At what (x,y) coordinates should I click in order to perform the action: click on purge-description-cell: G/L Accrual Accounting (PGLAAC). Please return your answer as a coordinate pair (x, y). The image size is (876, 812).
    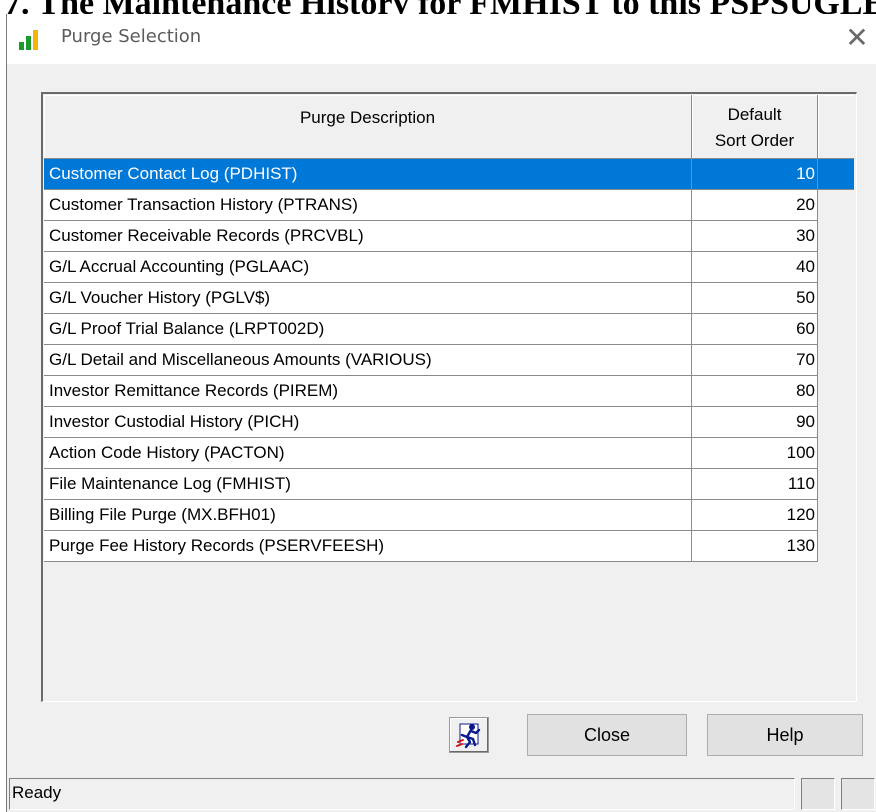
    Looking at the image, I should click on (368, 267).